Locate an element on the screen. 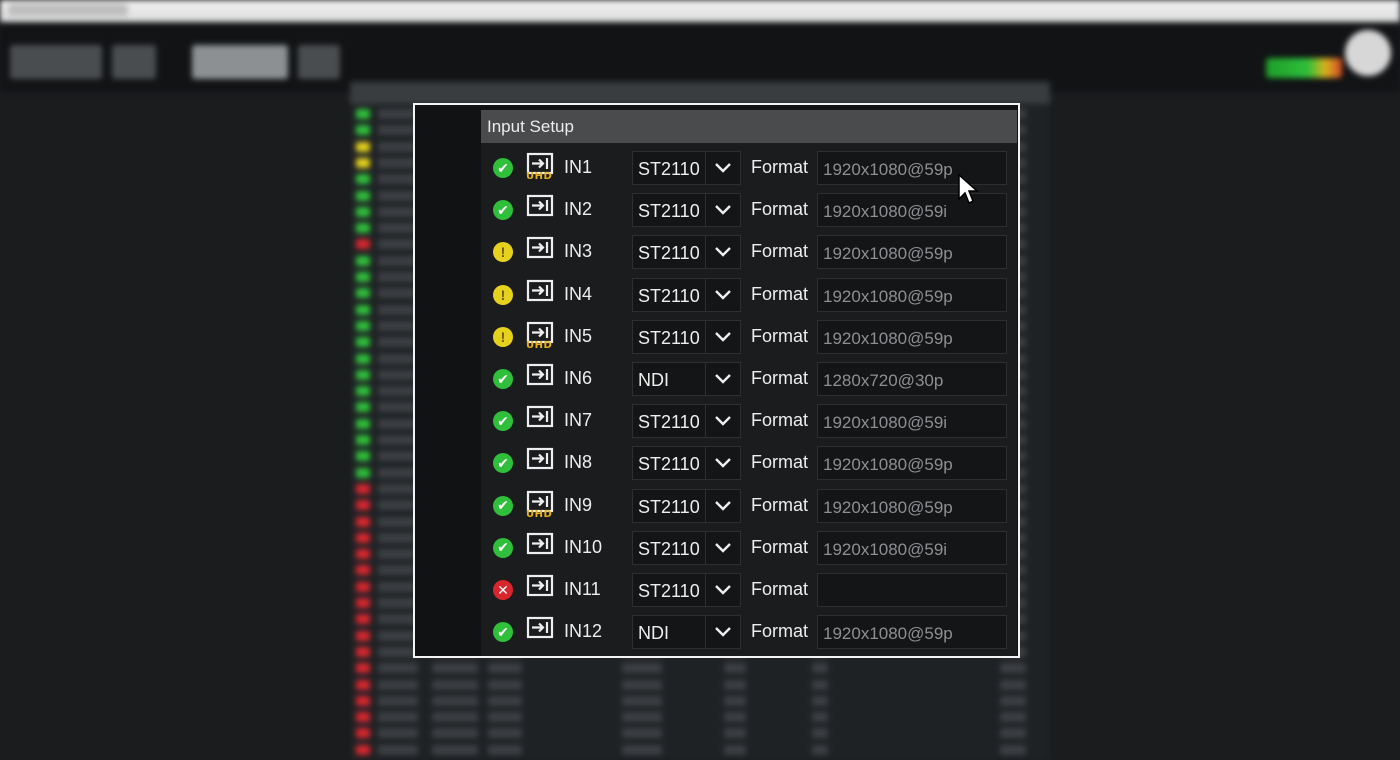  input-row: ✔ IN10 ST2110 Format 1920x1080@59i is located at coordinates (749, 548).